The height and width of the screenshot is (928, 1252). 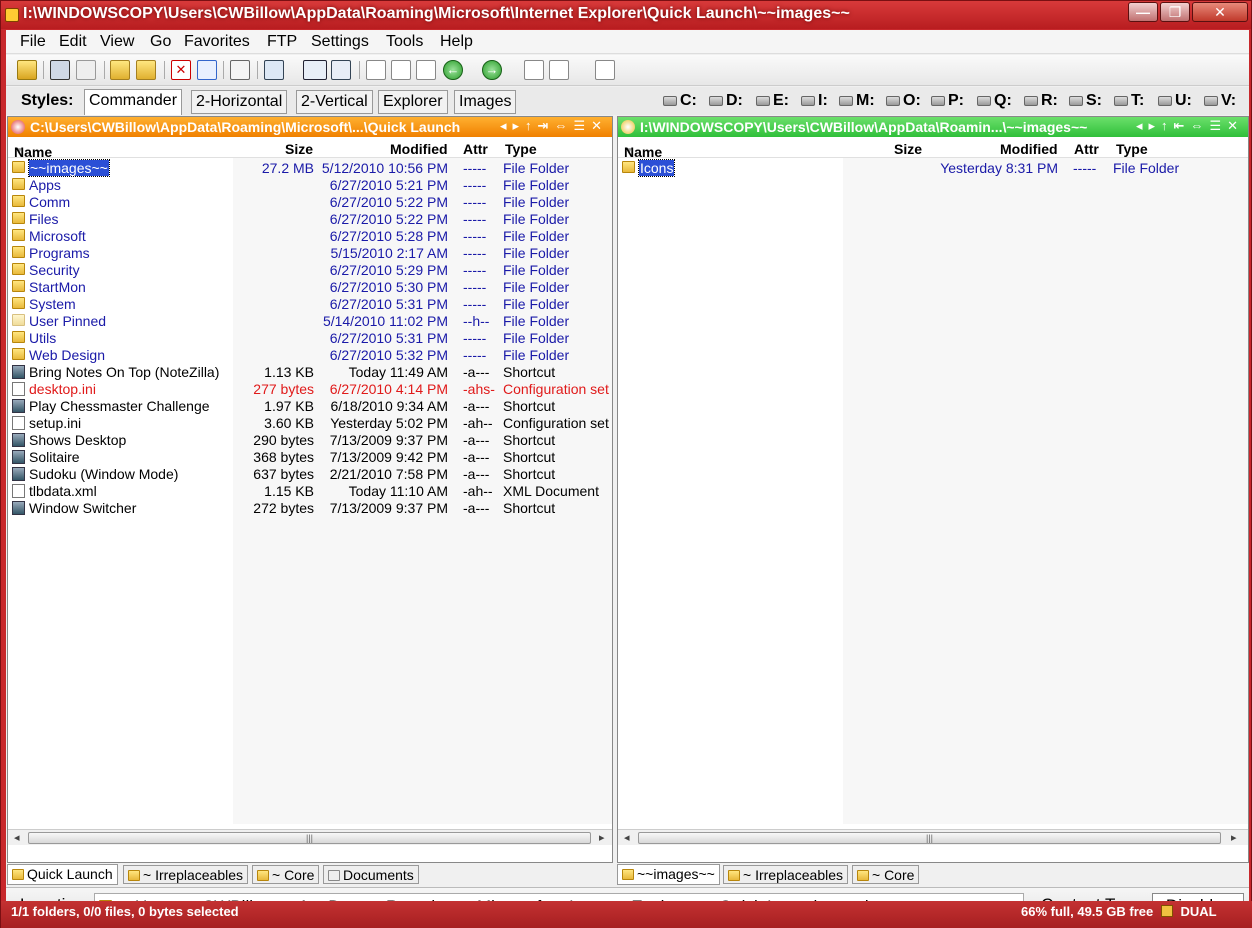 What do you see at coordinates (605, 70) in the screenshot?
I see `notes-icon` at bounding box center [605, 70].